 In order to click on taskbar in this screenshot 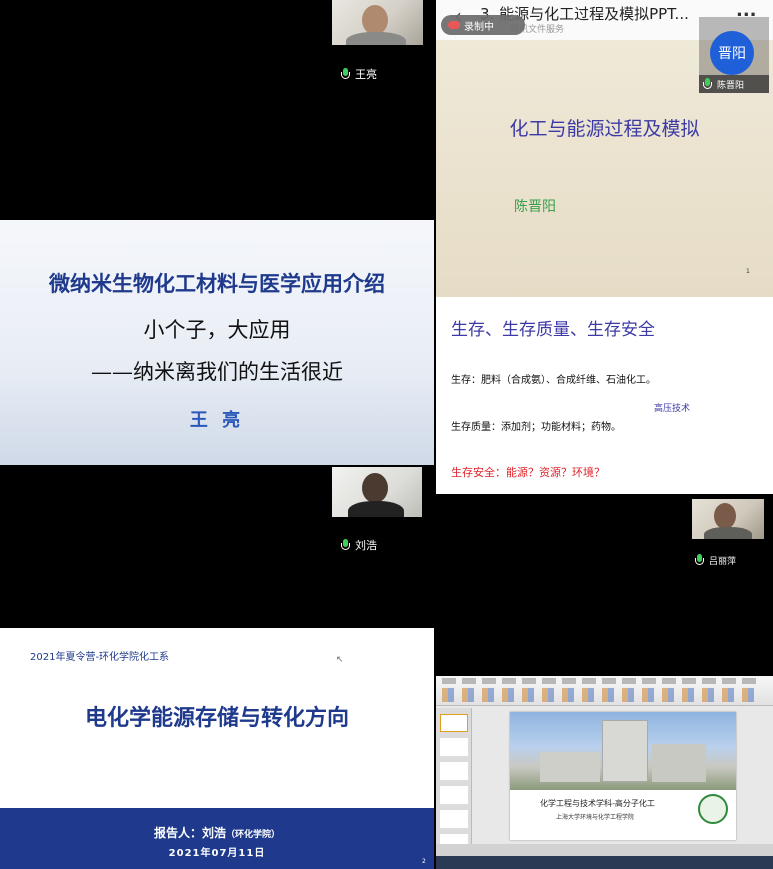, I will do `click(604, 862)`.